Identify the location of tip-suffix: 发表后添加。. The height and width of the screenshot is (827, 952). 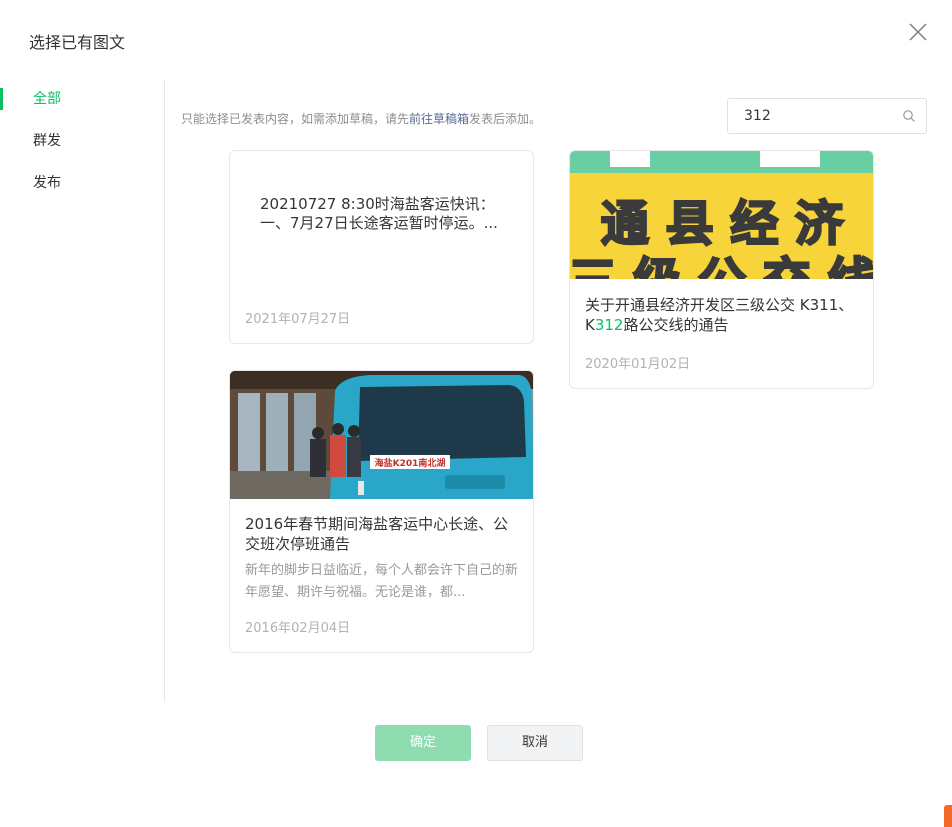
(505, 119).